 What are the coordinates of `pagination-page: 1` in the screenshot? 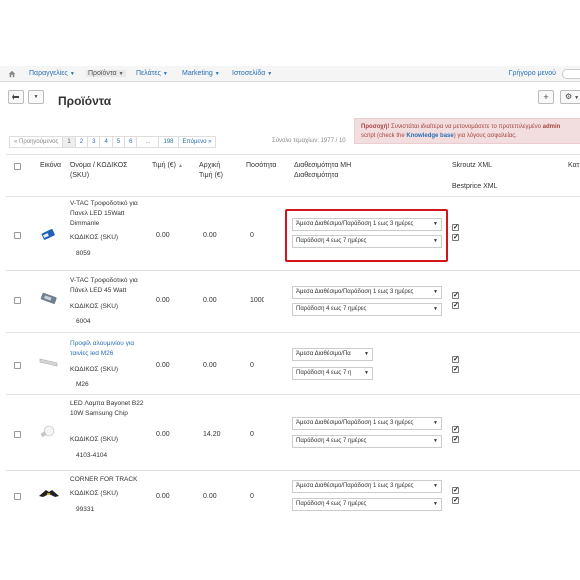 It's located at (69, 142).